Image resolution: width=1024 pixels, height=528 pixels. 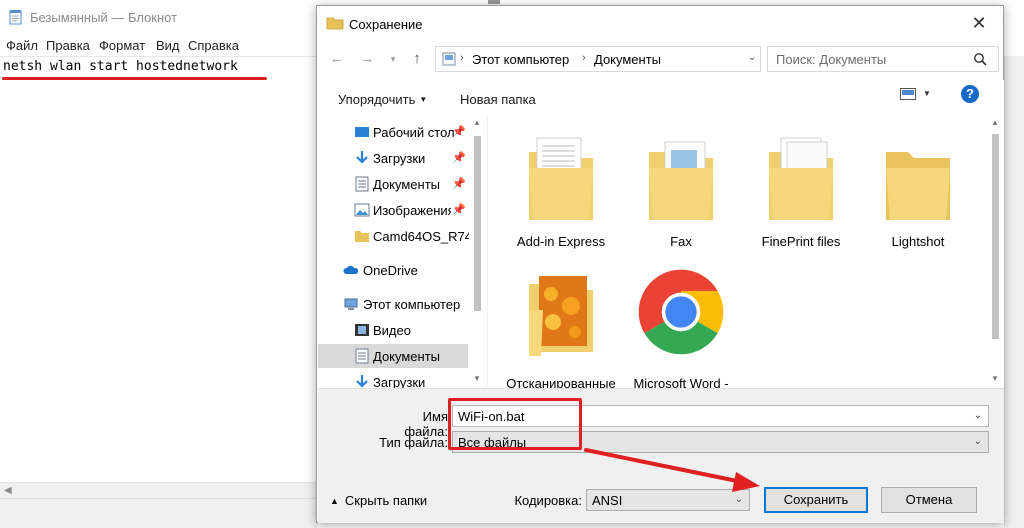 I want to click on nav-item-label: Этот компьютер, so click(x=412, y=304).